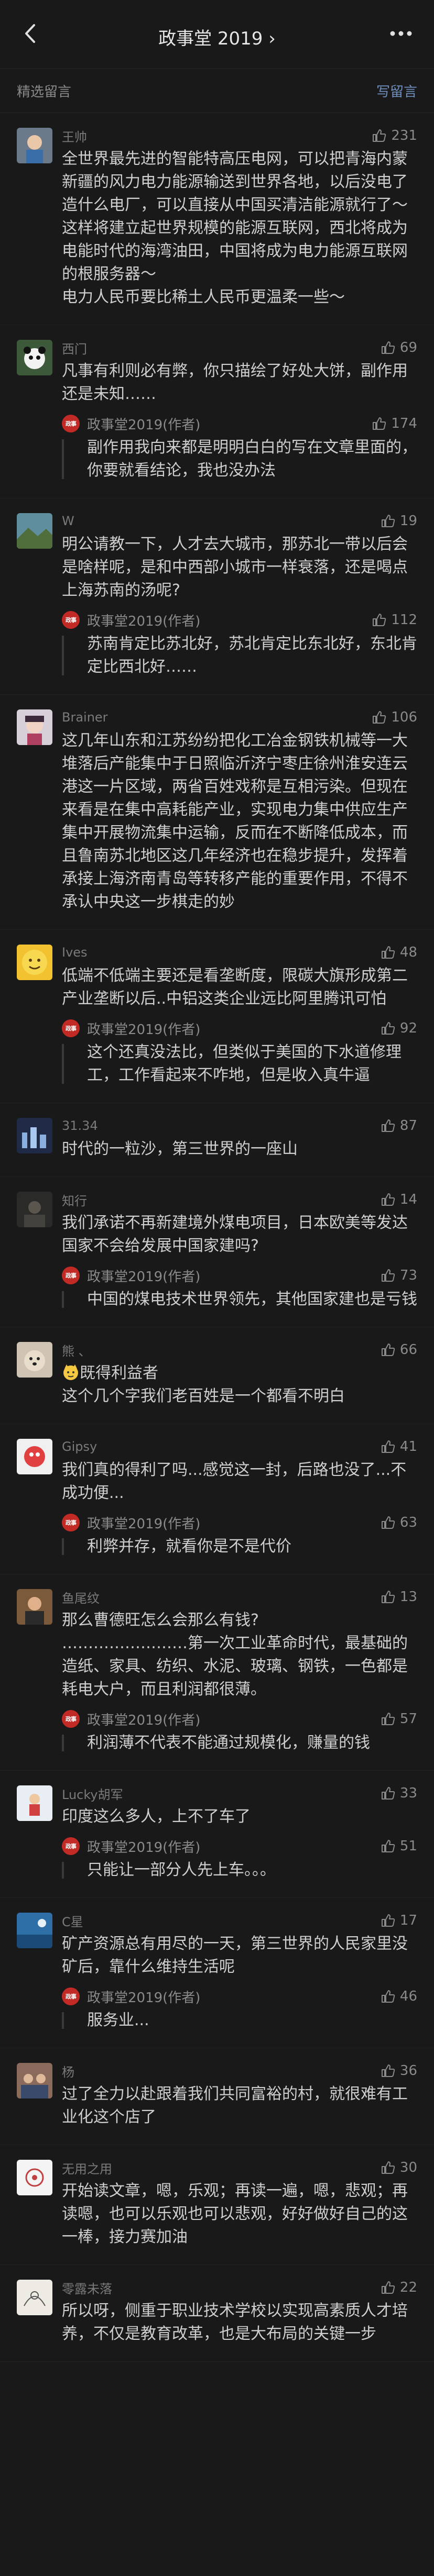 Image resolution: width=434 pixels, height=2576 pixels. I want to click on comment-item: 31.34 87 时代的一粒沙，第三世界的一座山, so click(217, 1140).